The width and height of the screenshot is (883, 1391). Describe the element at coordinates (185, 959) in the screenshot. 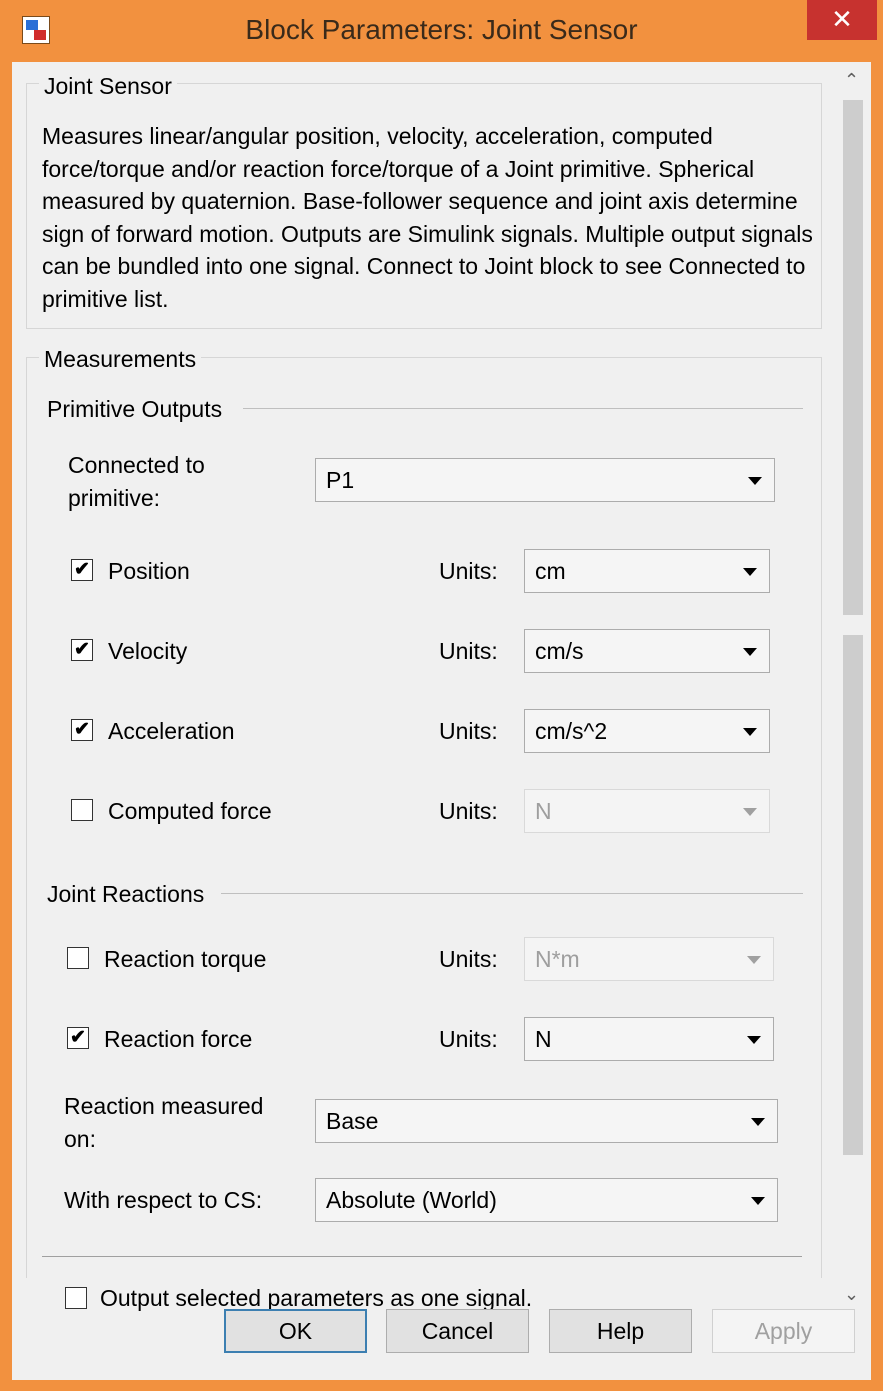

I see `reaction-torque-label: Reaction torque` at that location.